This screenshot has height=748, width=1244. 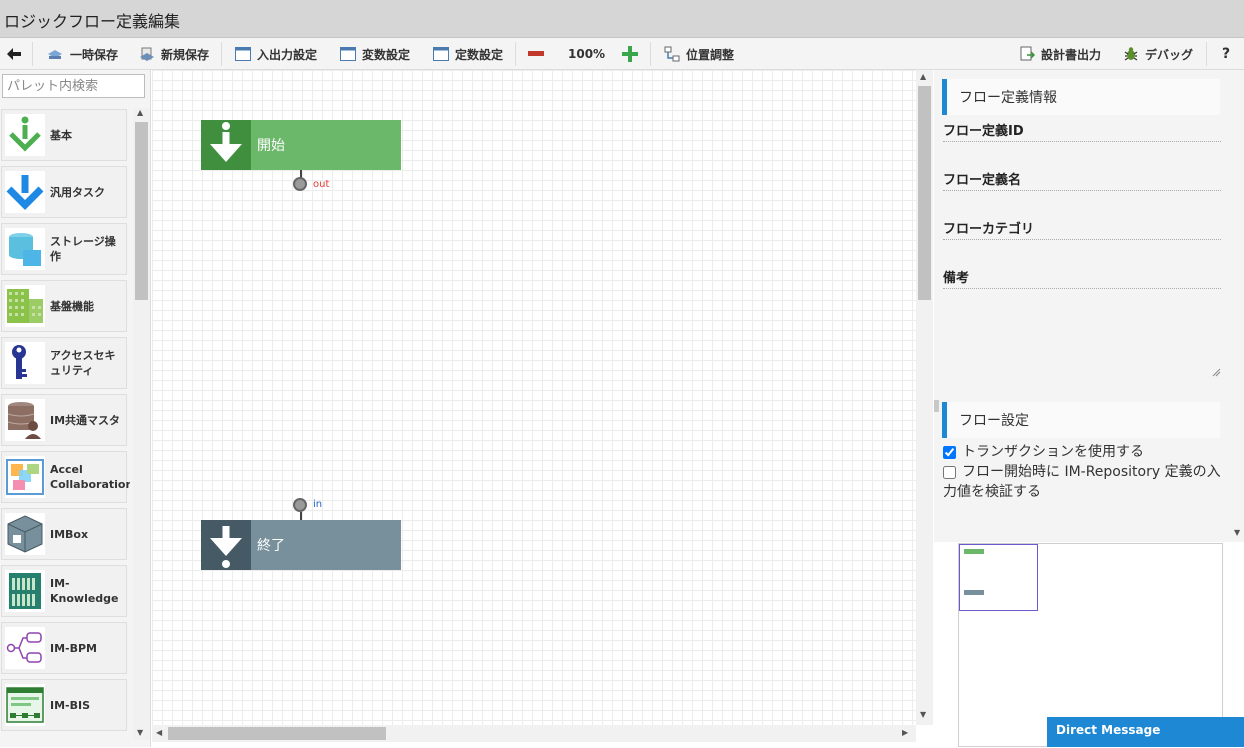 I want to click on start-node: 開始, so click(x=301, y=145).